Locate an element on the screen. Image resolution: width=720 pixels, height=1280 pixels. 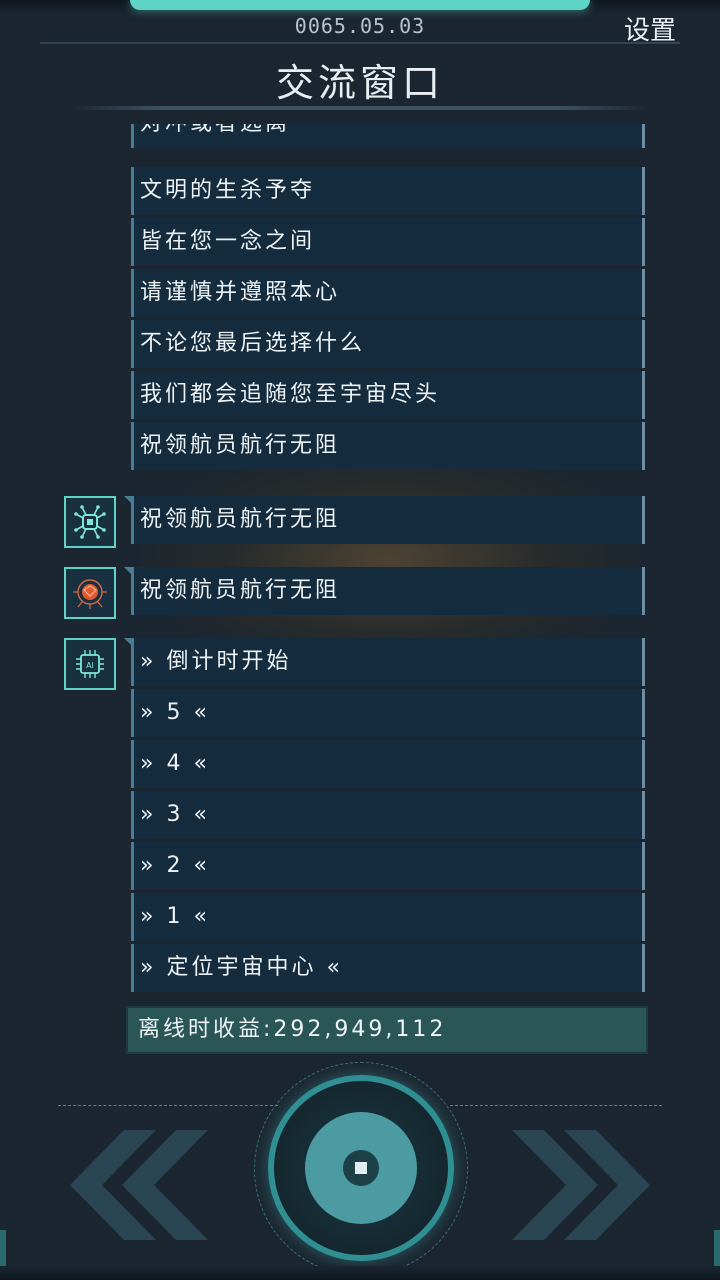
countdown-line: » 4 « is located at coordinates (388, 764).